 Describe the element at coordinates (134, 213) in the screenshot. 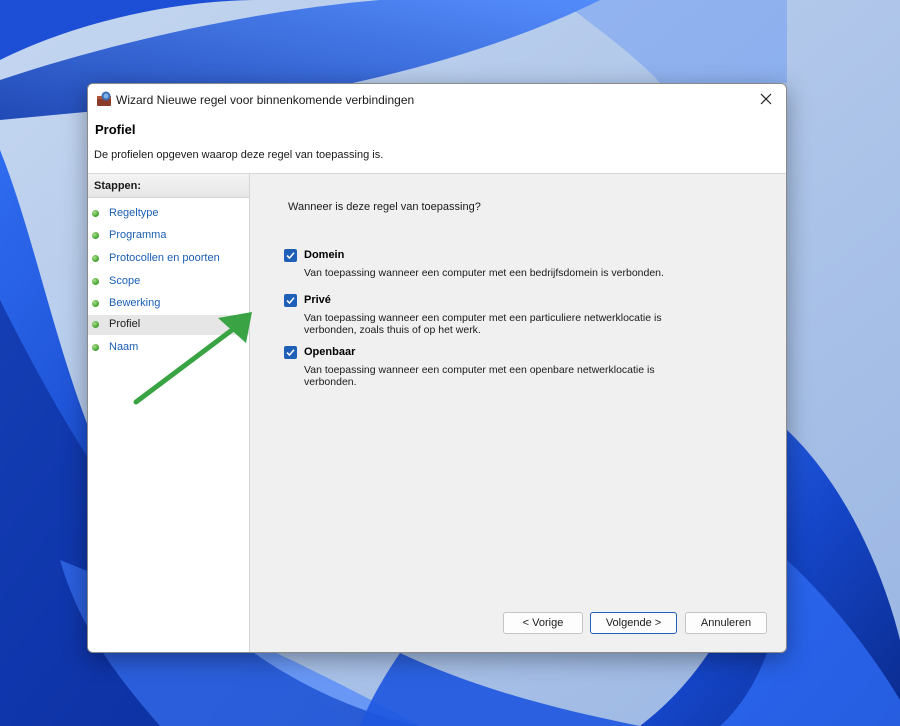

I see `step-label: Regeltype` at that location.